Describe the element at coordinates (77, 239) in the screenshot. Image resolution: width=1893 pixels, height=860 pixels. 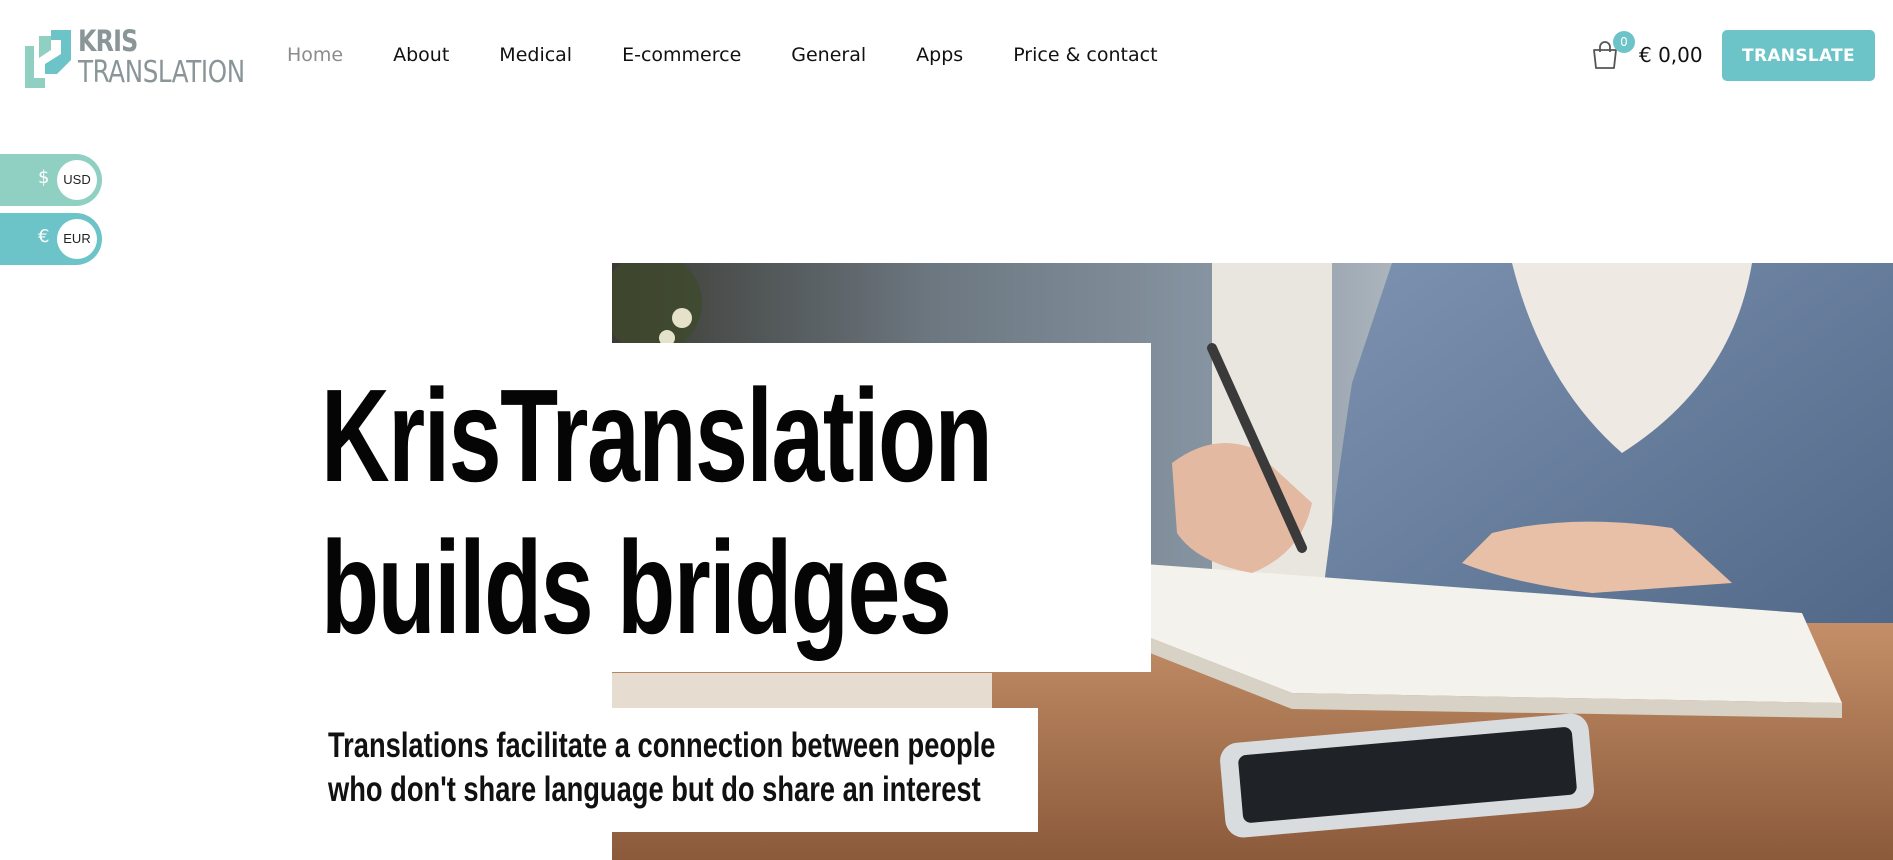
I see `currency-code-eur: EUR` at that location.